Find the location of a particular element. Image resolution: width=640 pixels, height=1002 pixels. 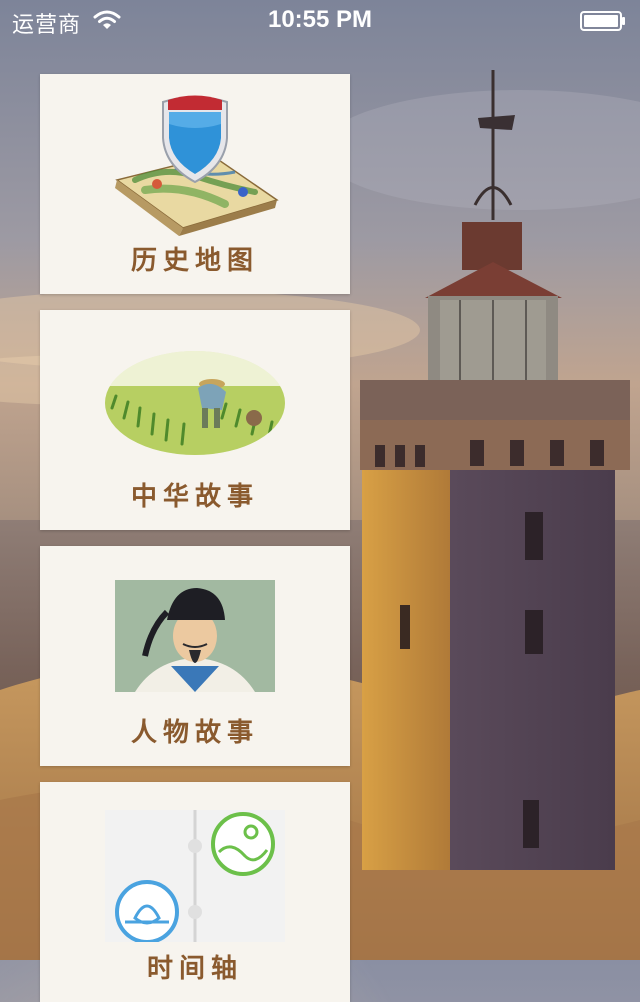

clock: 10:55 PM is located at coordinates (320, 19).